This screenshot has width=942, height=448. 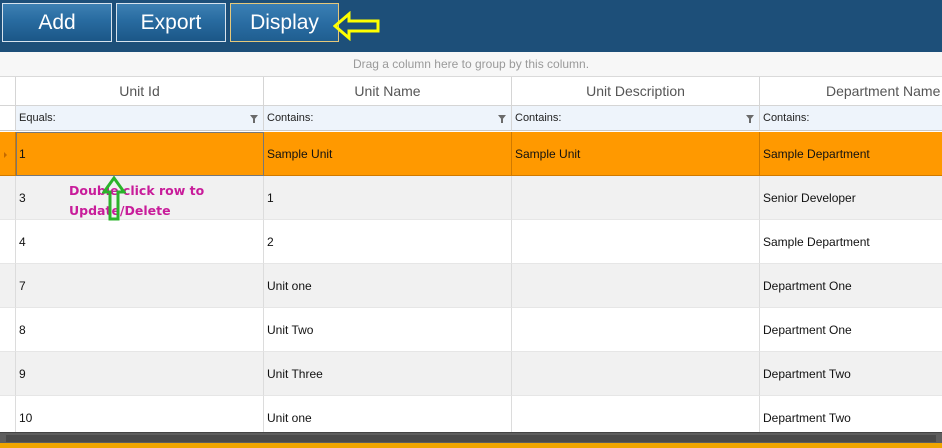 I want to click on cell-unit-name: Unit Two, so click(x=388, y=330).